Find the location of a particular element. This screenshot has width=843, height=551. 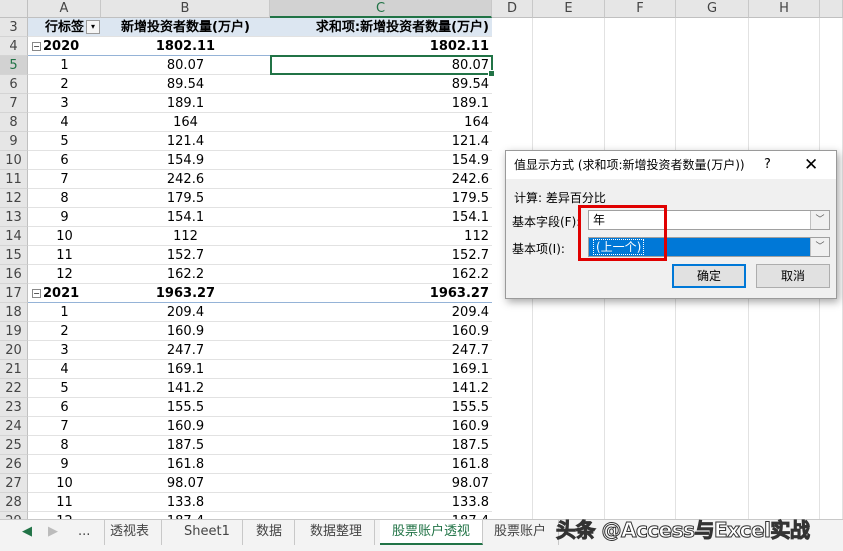

cell-c: 152.7 is located at coordinates (381, 255).